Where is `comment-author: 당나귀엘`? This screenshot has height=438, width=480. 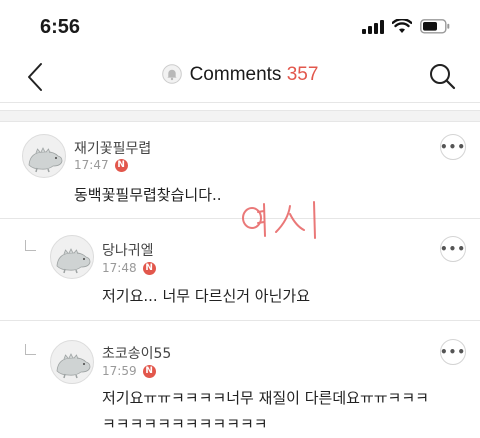
comment-author: 당나귀엘 is located at coordinates (128, 250).